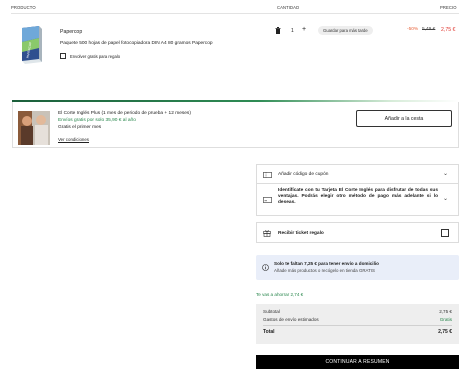  I want to click on info-icon, so click(265, 267).